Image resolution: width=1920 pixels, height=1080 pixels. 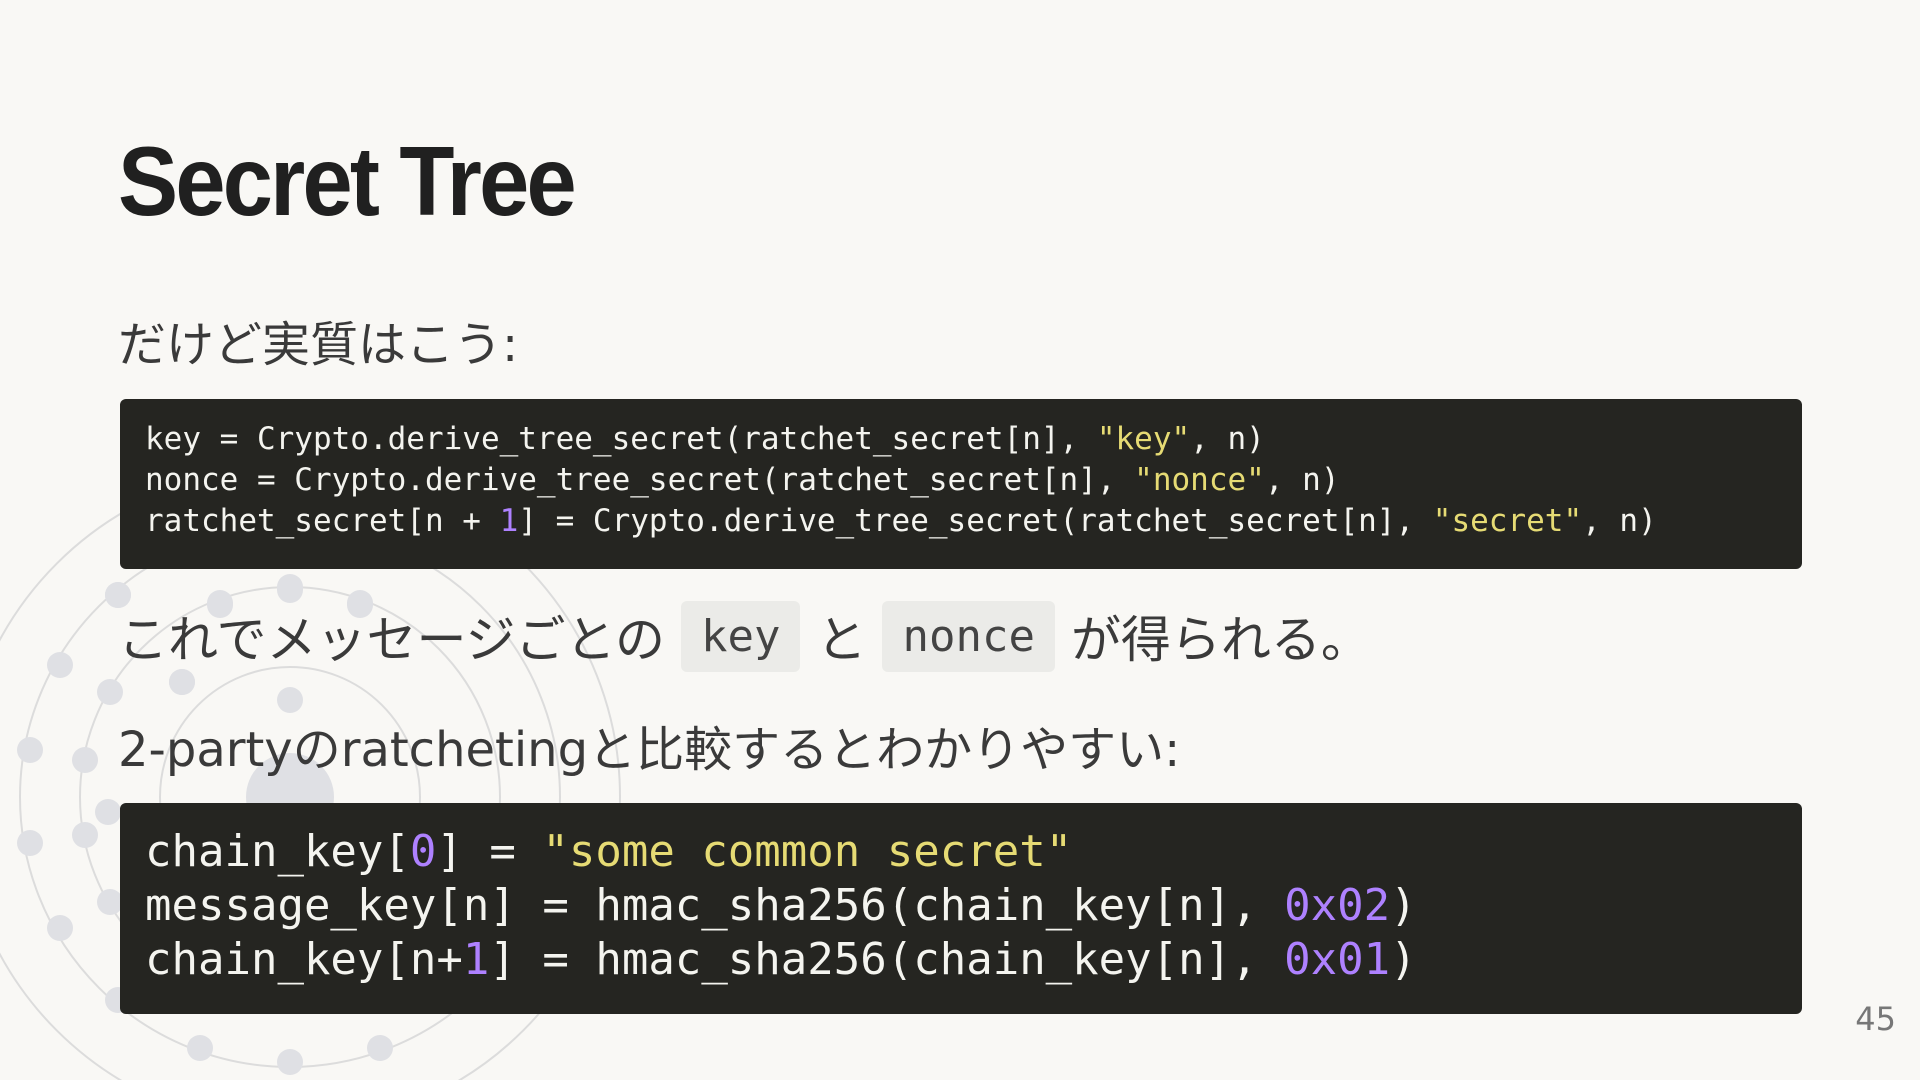 What do you see at coordinates (1875, 1019) in the screenshot?
I see `page-number: 45` at bounding box center [1875, 1019].